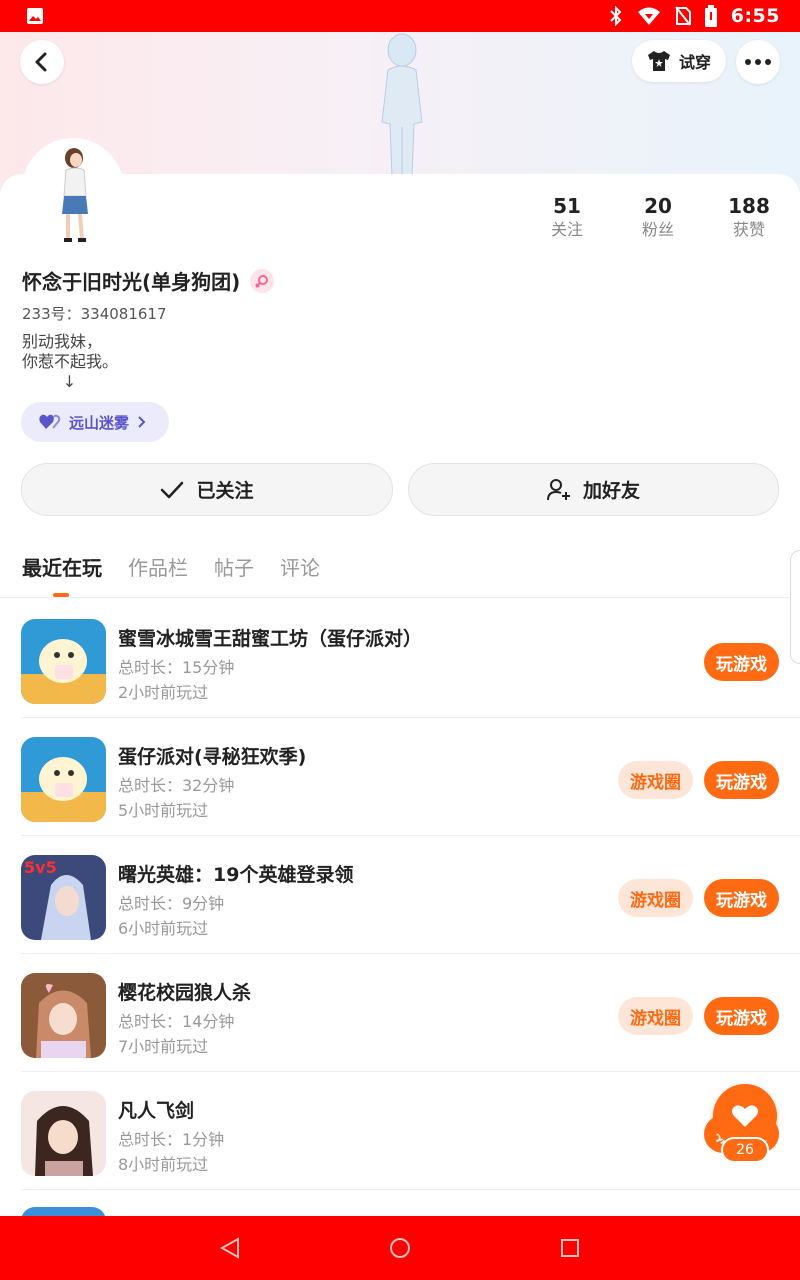 This screenshot has height=1280, width=800. I want to click on check-icon, so click(172, 489).